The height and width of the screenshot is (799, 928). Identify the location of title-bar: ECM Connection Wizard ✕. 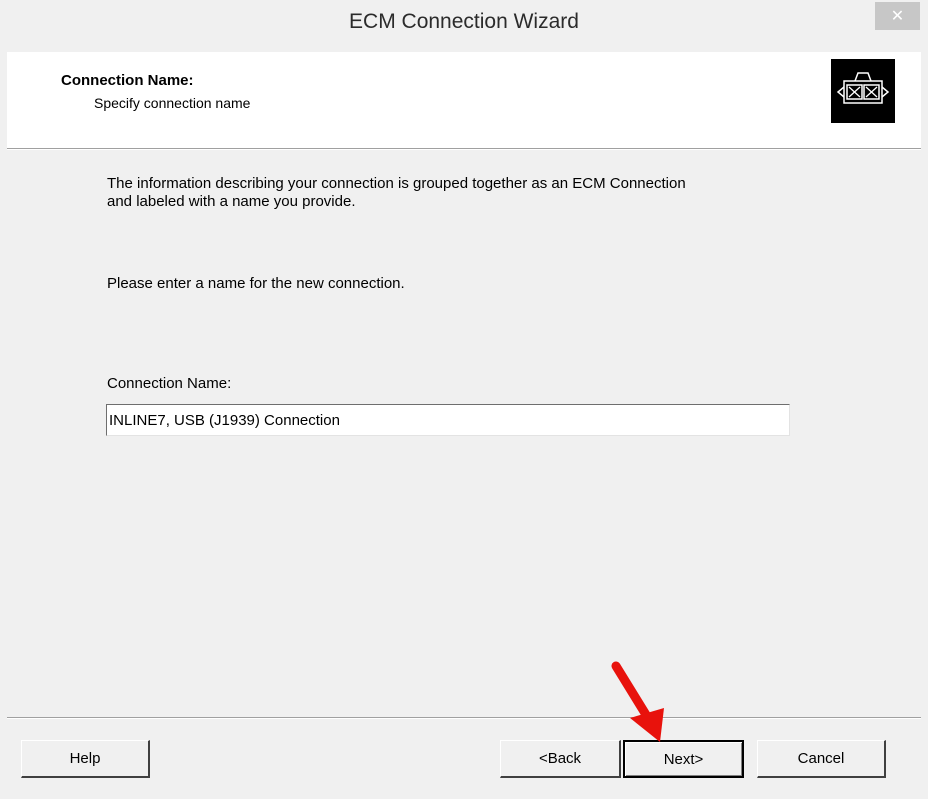
(464, 26).